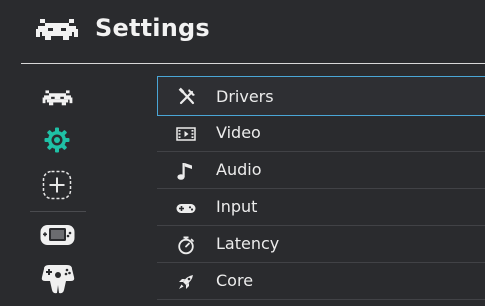  Describe the element at coordinates (152, 28) in the screenshot. I see `page-title: Settings` at that location.